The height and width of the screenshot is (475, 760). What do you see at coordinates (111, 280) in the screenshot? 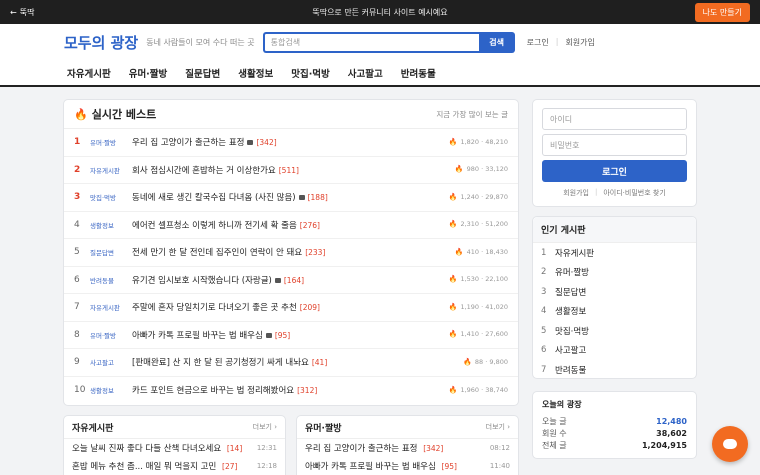
I see `category-label: 반려동물` at bounding box center [111, 280].